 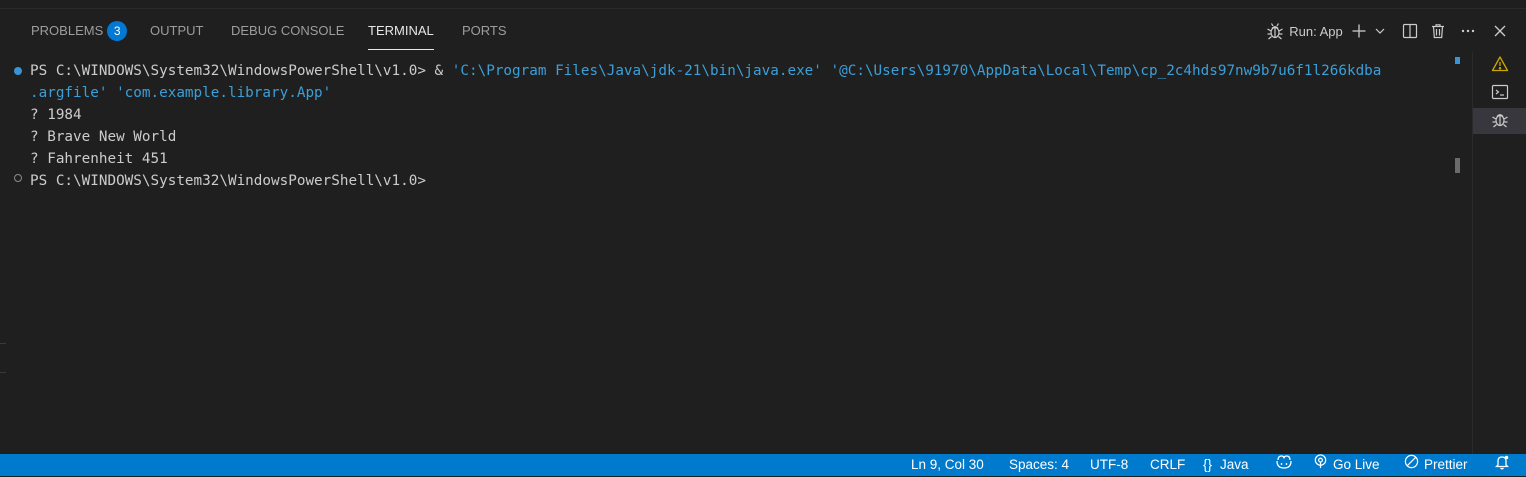 I want to click on debug-icon, so click(x=1500, y=121).